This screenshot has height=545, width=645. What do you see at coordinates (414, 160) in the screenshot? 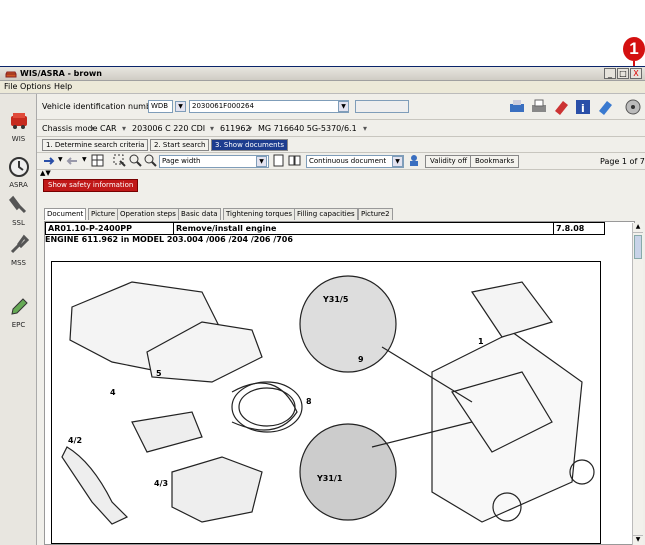
I see `user-icon` at bounding box center [414, 160].